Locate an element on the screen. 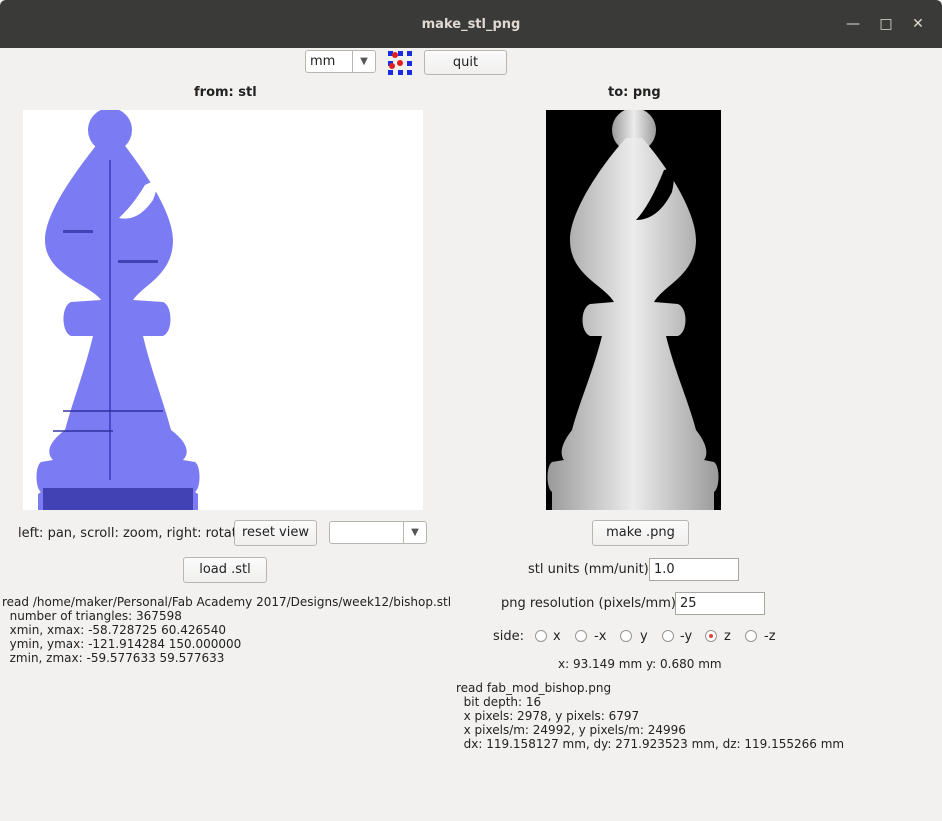 This screenshot has height=821, width=942. stl-info-line: zmin, zmax: -59.577633 59.577633 is located at coordinates (113, 658).